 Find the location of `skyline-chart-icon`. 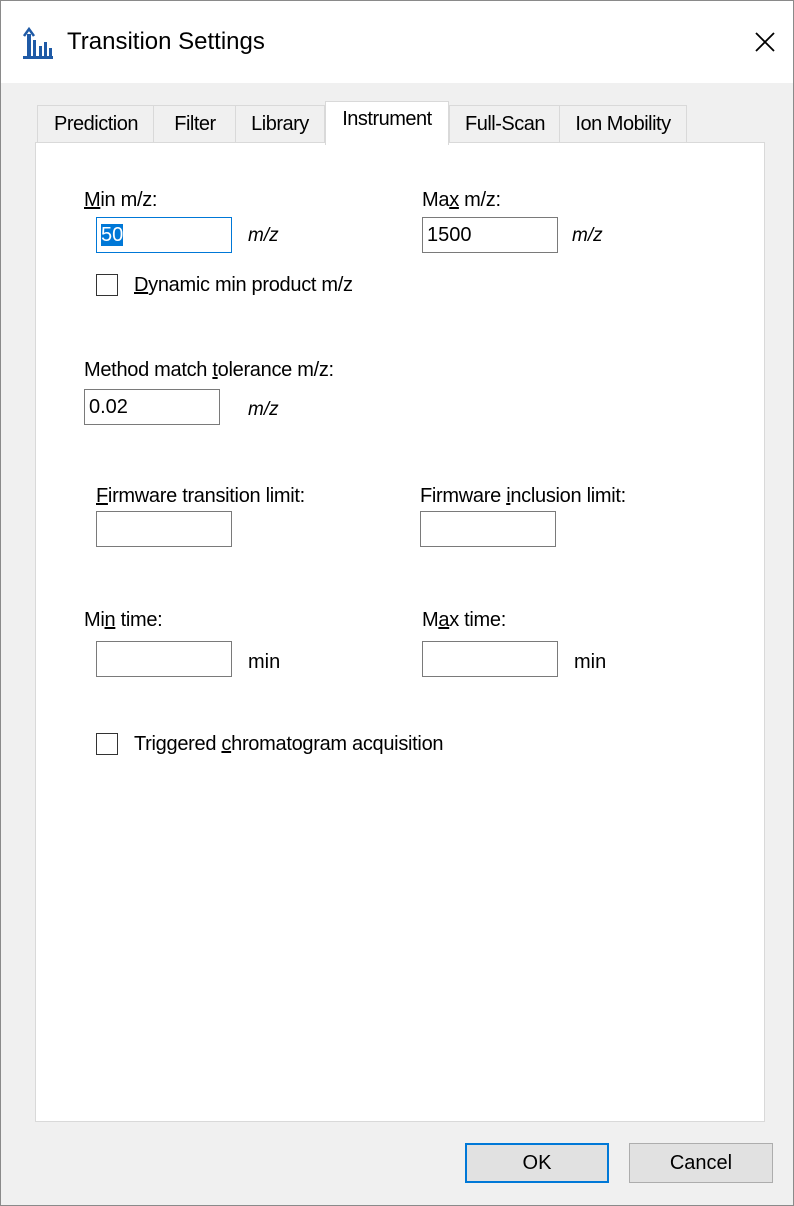

skyline-chart-icon is located at coordinates (38, 43).